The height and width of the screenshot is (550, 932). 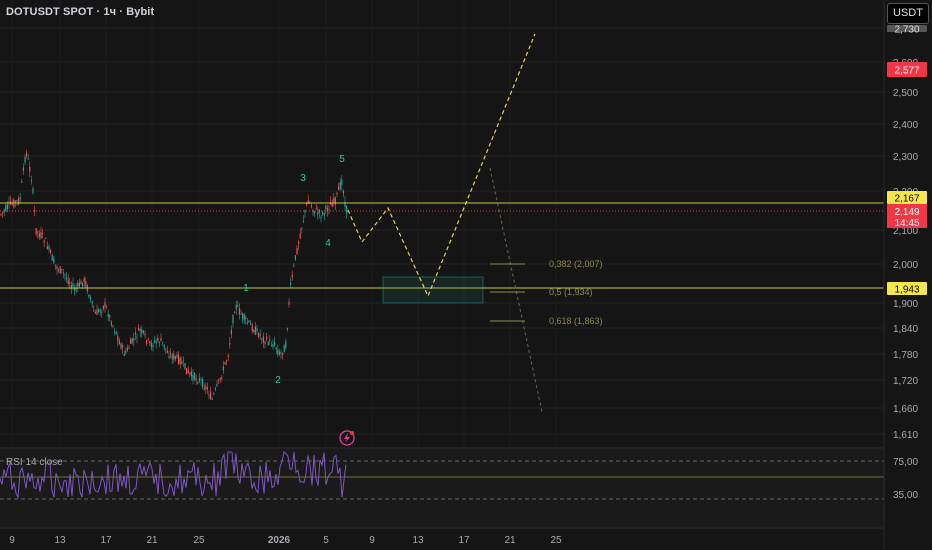 I want to click on time-tick-label: 25, so click(x=556, y=540).